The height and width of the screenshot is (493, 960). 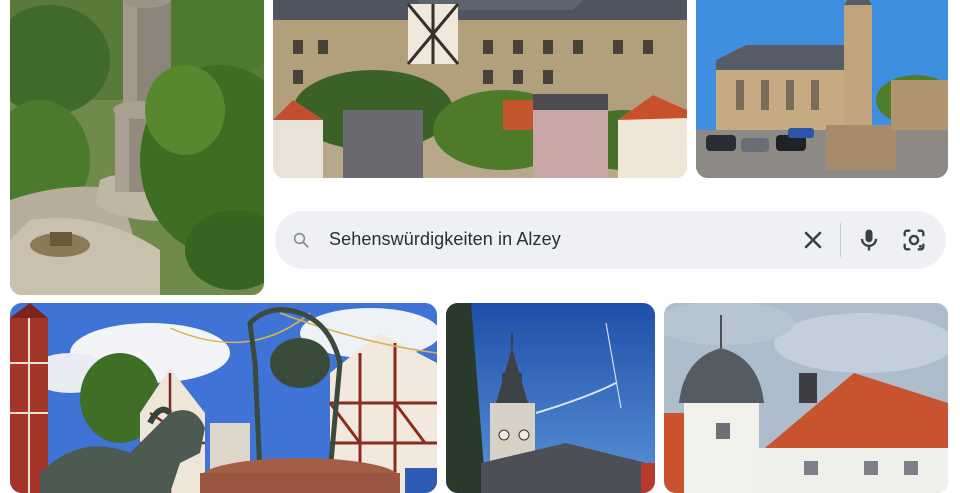 I want to click on search-query-input: Sehenswürdigkeiten in Alzey, so click(x=445, y=239).